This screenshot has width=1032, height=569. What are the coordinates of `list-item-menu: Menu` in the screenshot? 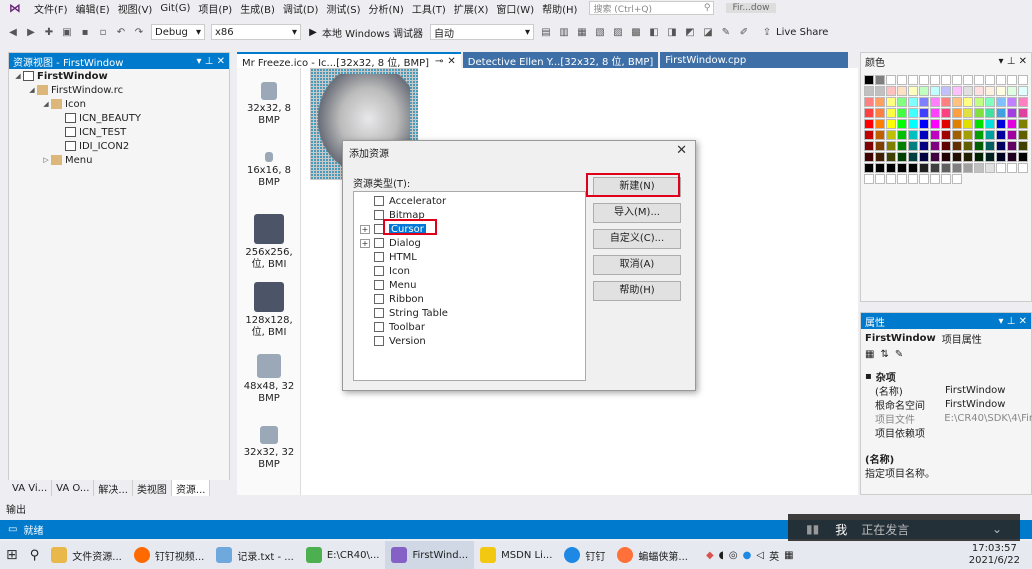 It's located at (385, 285).